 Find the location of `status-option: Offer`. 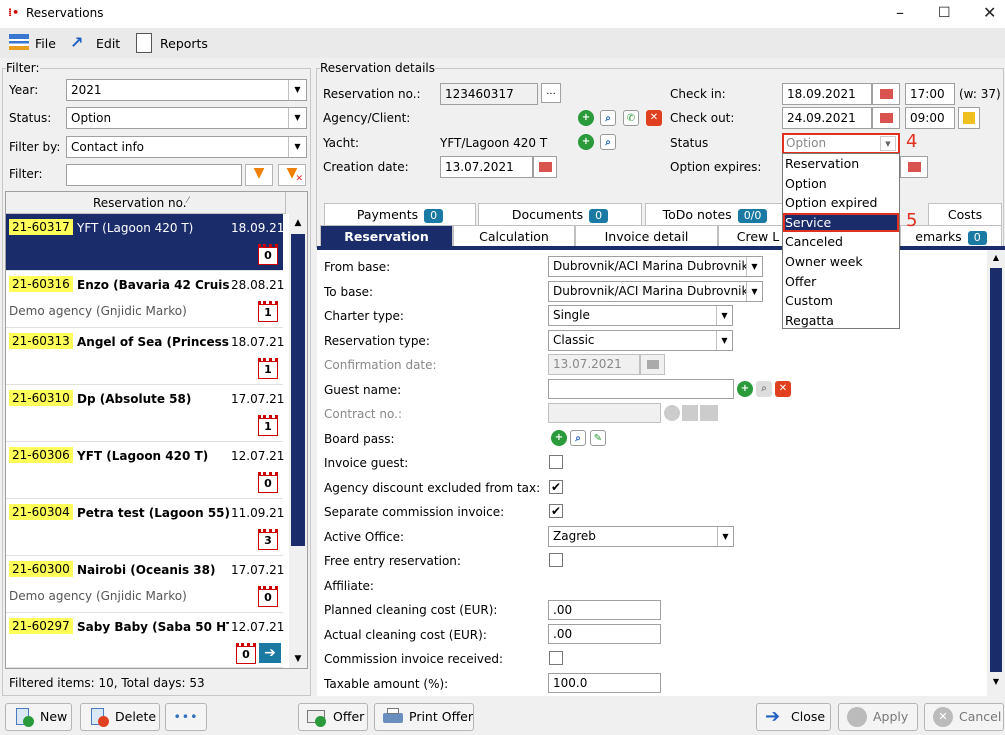

status-option: Offer is located at coordinates (841, 282).